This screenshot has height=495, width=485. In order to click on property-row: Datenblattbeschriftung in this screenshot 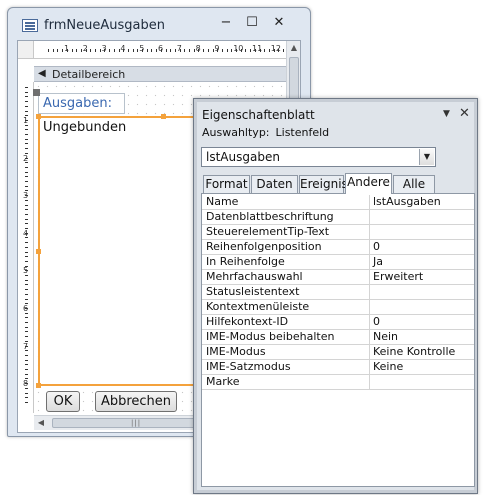, I will do `click(338, 217)`.